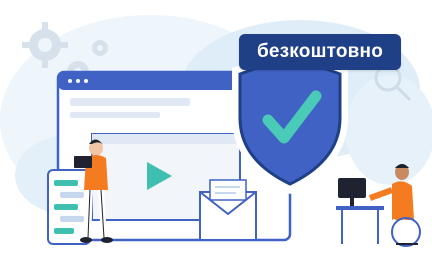 The image size is (432, 259). Describe the element at coordinates (69, 207) in the screenshot. I see `phone-with-chat` at that location.